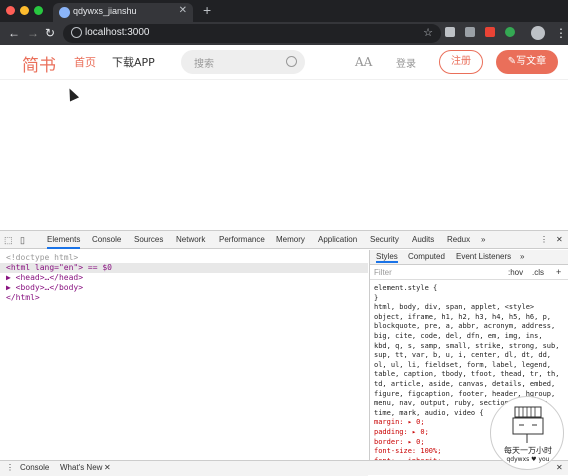 The image size is (568, 476). Describe the element at coordinates (423, 239) in the screenshot. I see `tab-audits: Audits` at that location.